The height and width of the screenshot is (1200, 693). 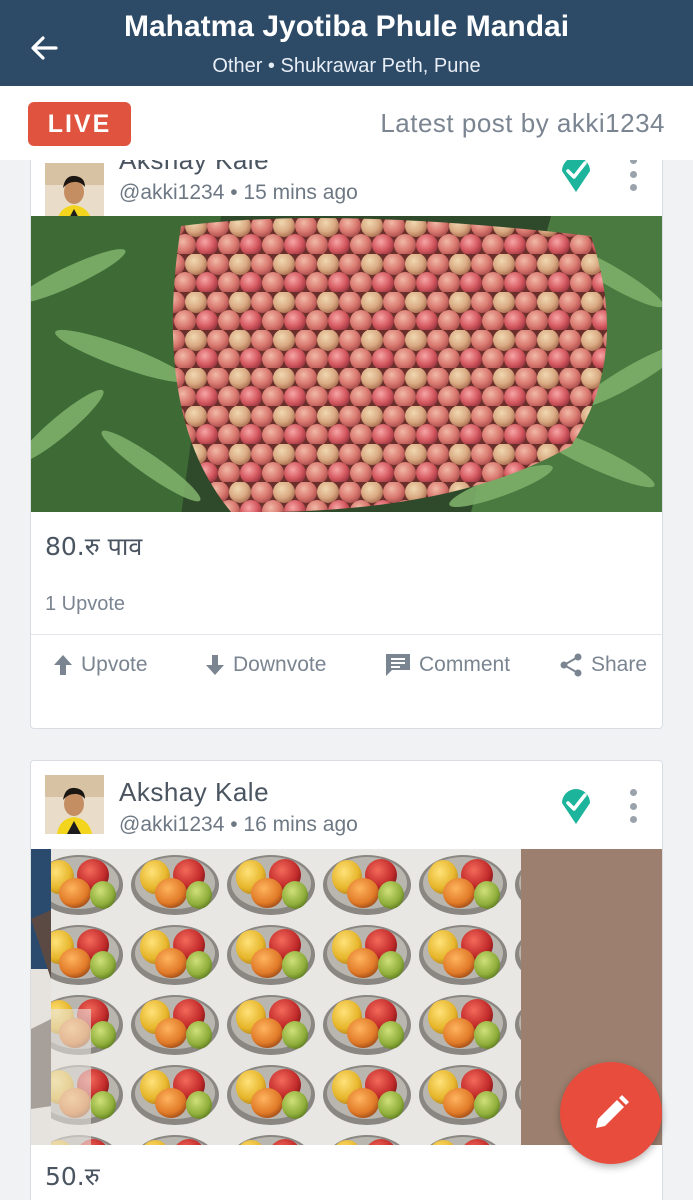 What do you see at coordinates (346, 123) in the screenshot?
I see `live-bar: LIVE Latest post by akki1234` at bounding box center [346, 123].